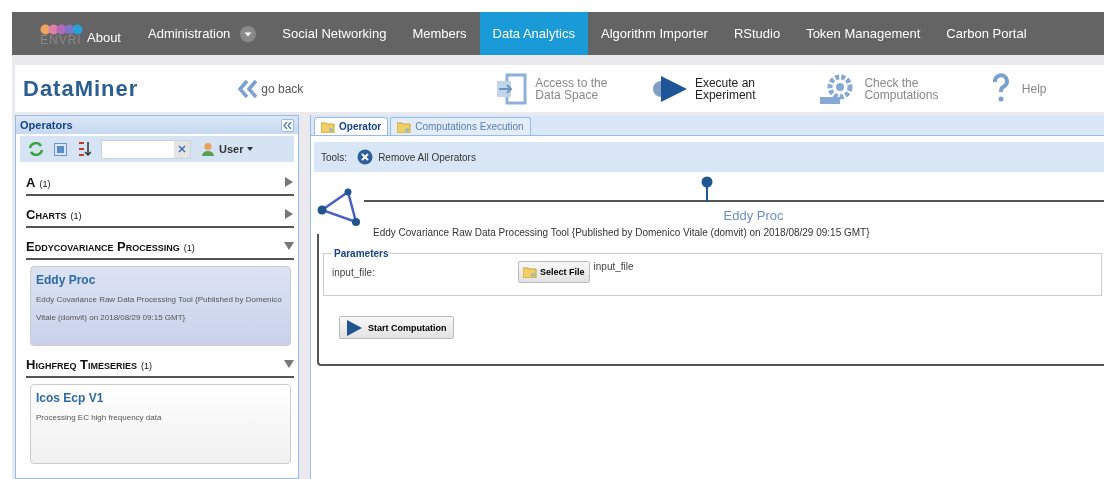 The image size is (1104, 479). I want to click on toolbar-link: Help, so click(1044, 88).